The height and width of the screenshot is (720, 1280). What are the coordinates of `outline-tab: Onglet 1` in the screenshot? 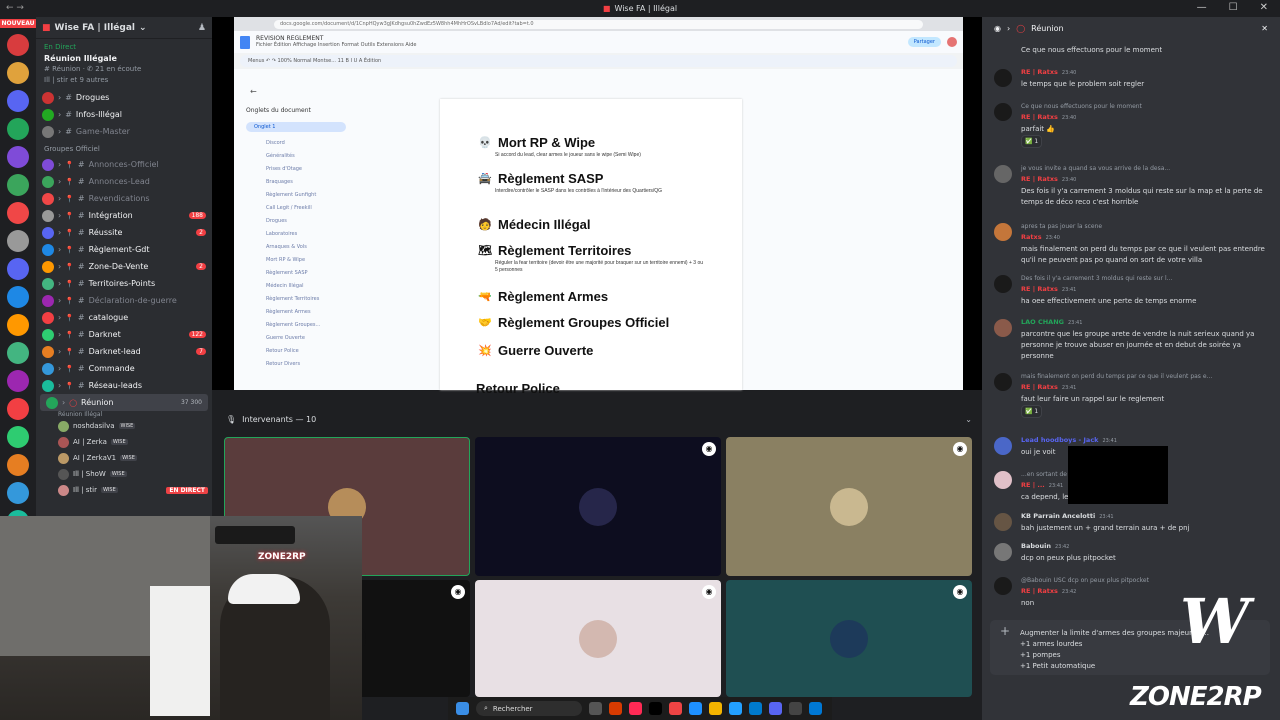 It's located at (296, 127).